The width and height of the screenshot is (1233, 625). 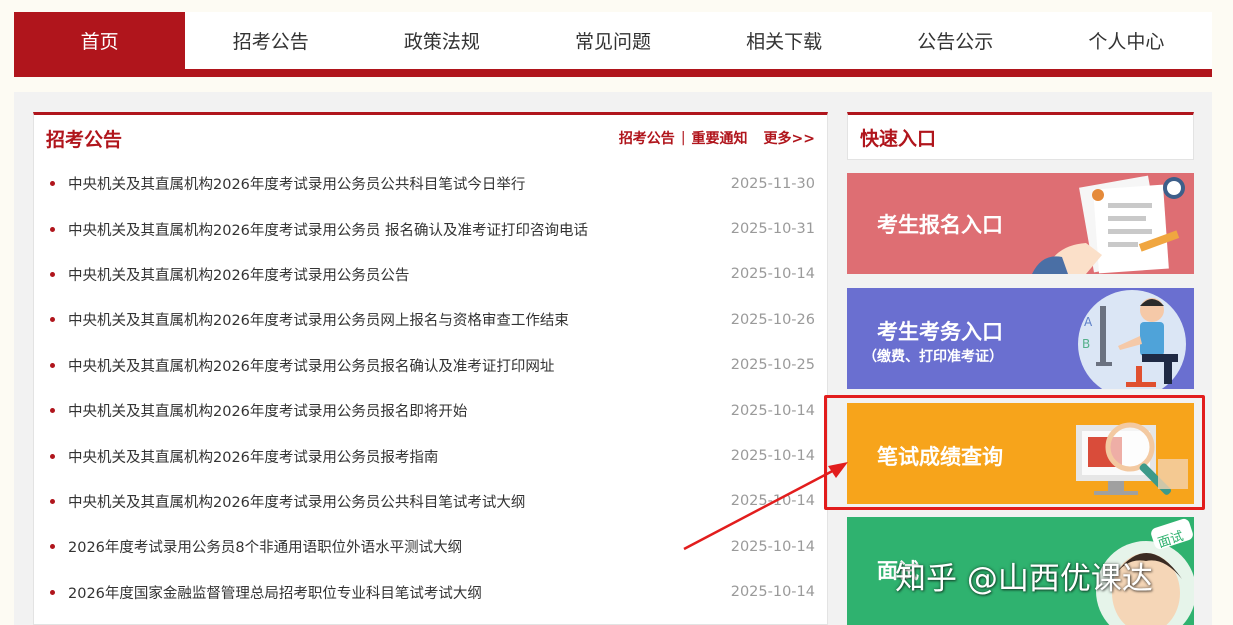 What do you see at coordinates (1020, 453) in the screenshot?
I see `written-score-query-button: 笔试成绩查询` at bounding box center [1020, 453].